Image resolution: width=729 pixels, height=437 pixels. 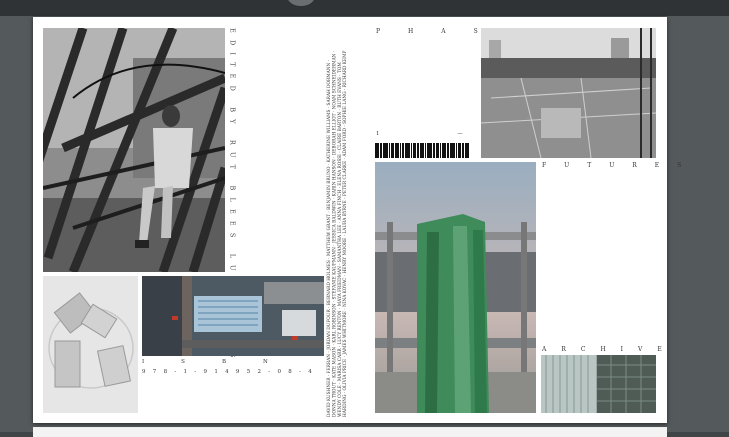 I want to click on aerial-rooftop-photo, so click(x=233, y=316).